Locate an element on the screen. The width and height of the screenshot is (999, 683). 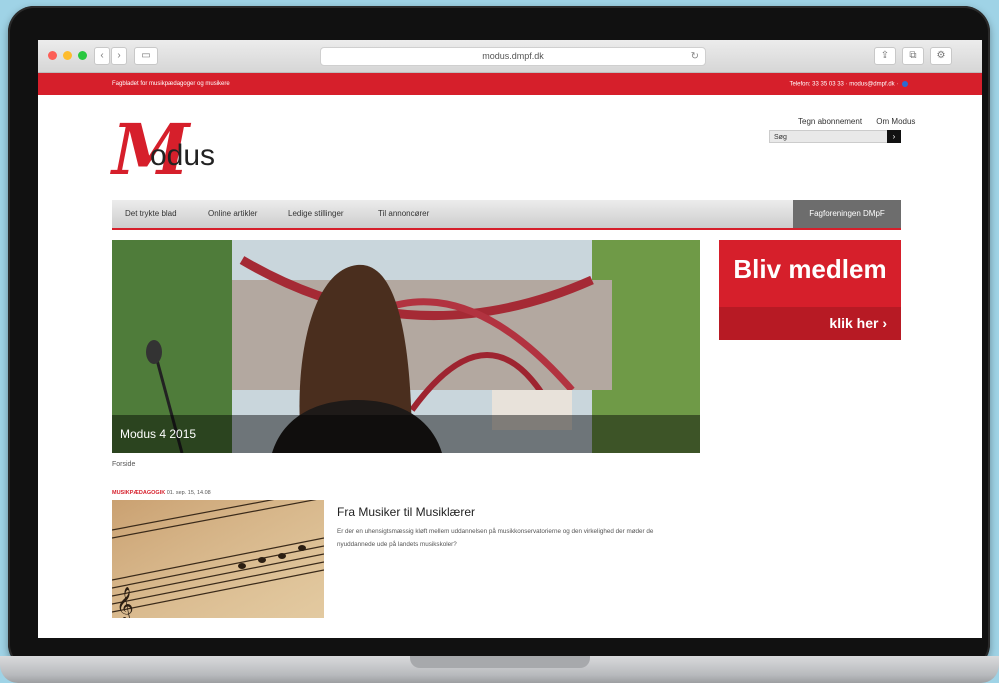
about-link: Om Modus is located at coordinates (895, 121).